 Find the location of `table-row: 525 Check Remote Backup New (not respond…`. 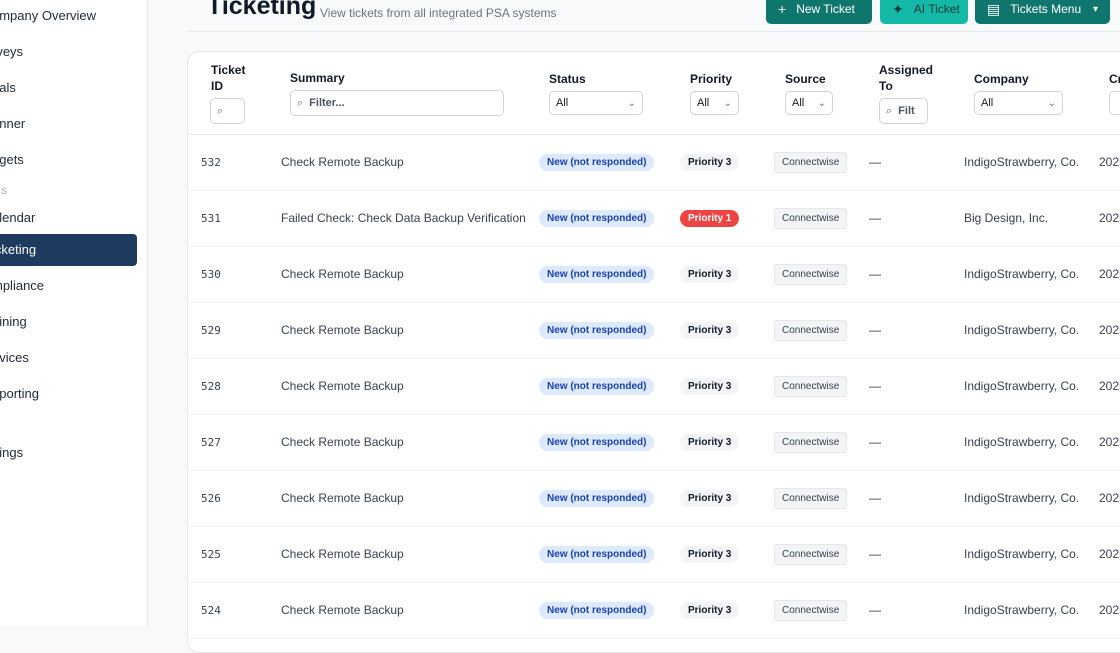

table-row: 525 Check Remote Backup New (not respond… is located at coordinates (654, 554).